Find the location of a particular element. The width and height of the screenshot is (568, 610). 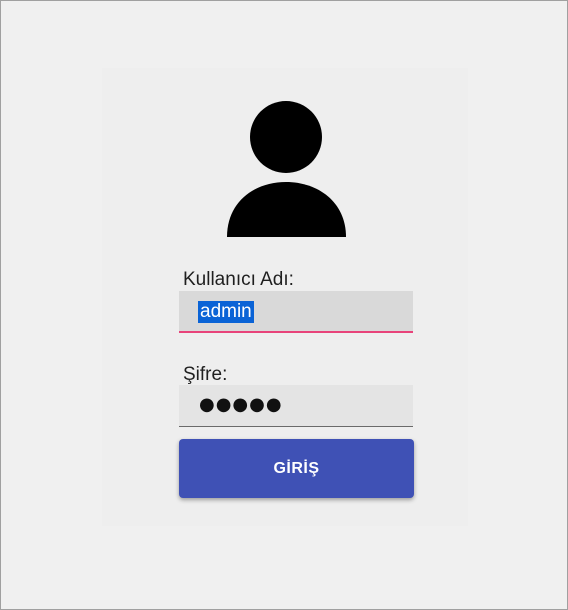

login-button: GİRİŞ is located at coordinates (296, 468).